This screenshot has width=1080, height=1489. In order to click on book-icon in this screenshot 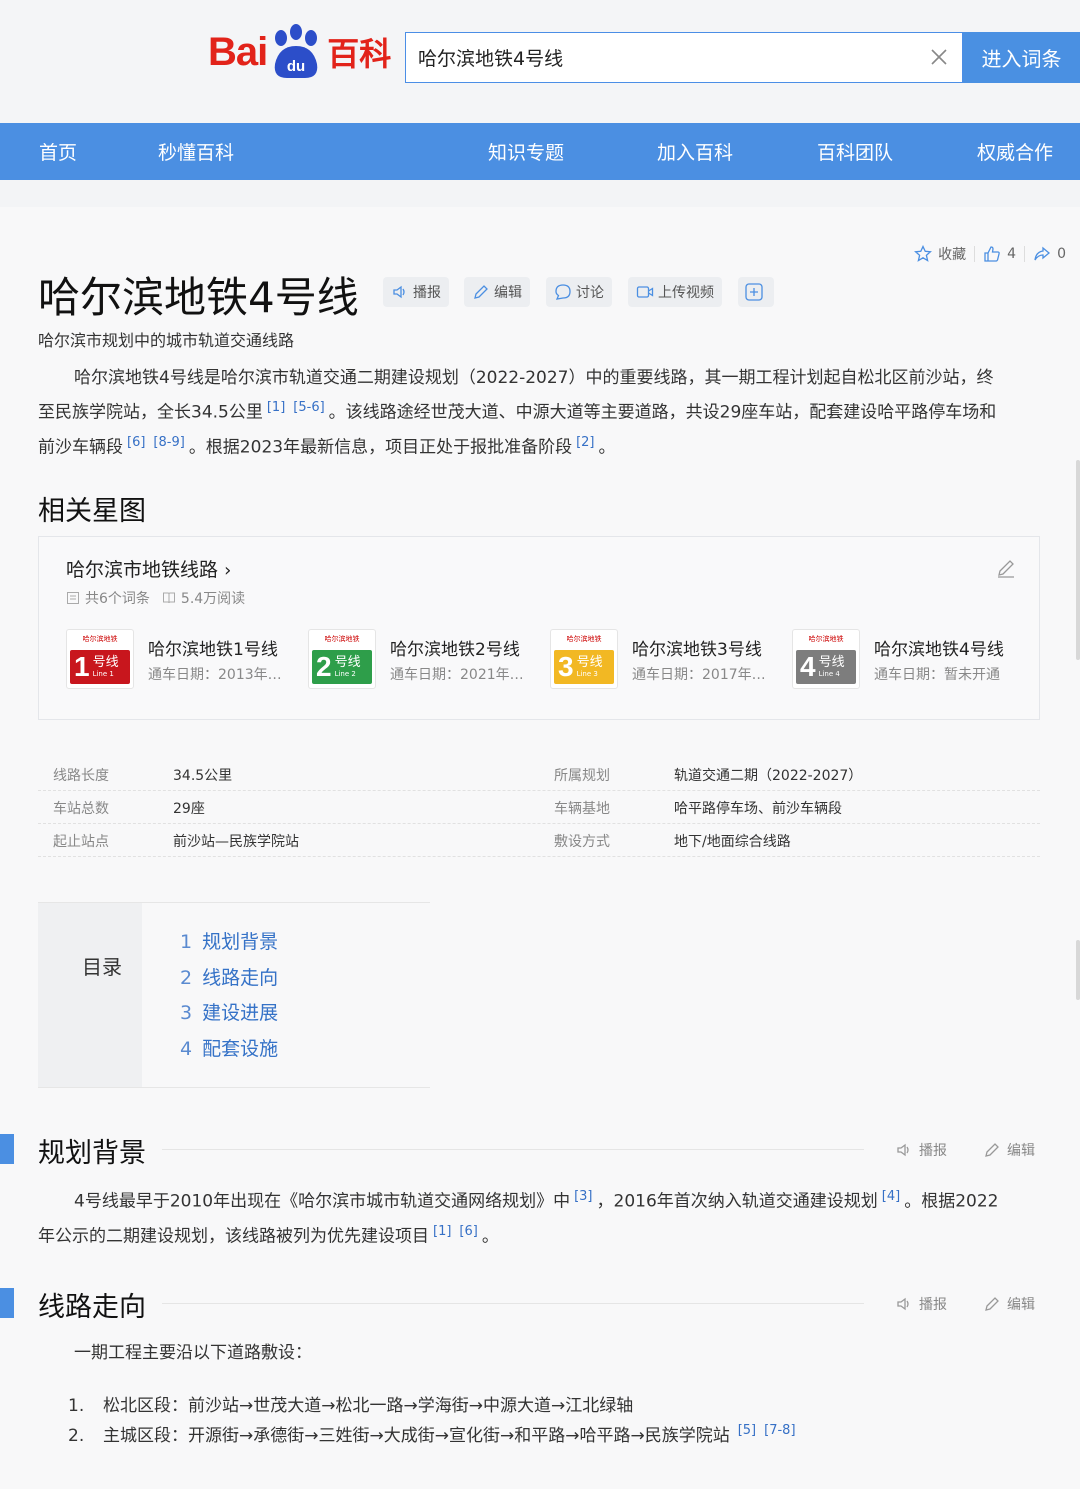, I will do `click(168, 598)`.